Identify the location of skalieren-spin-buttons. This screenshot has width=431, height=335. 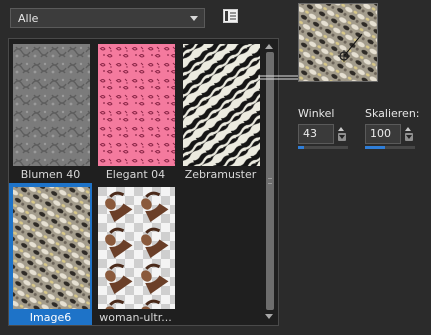
(409, 134).